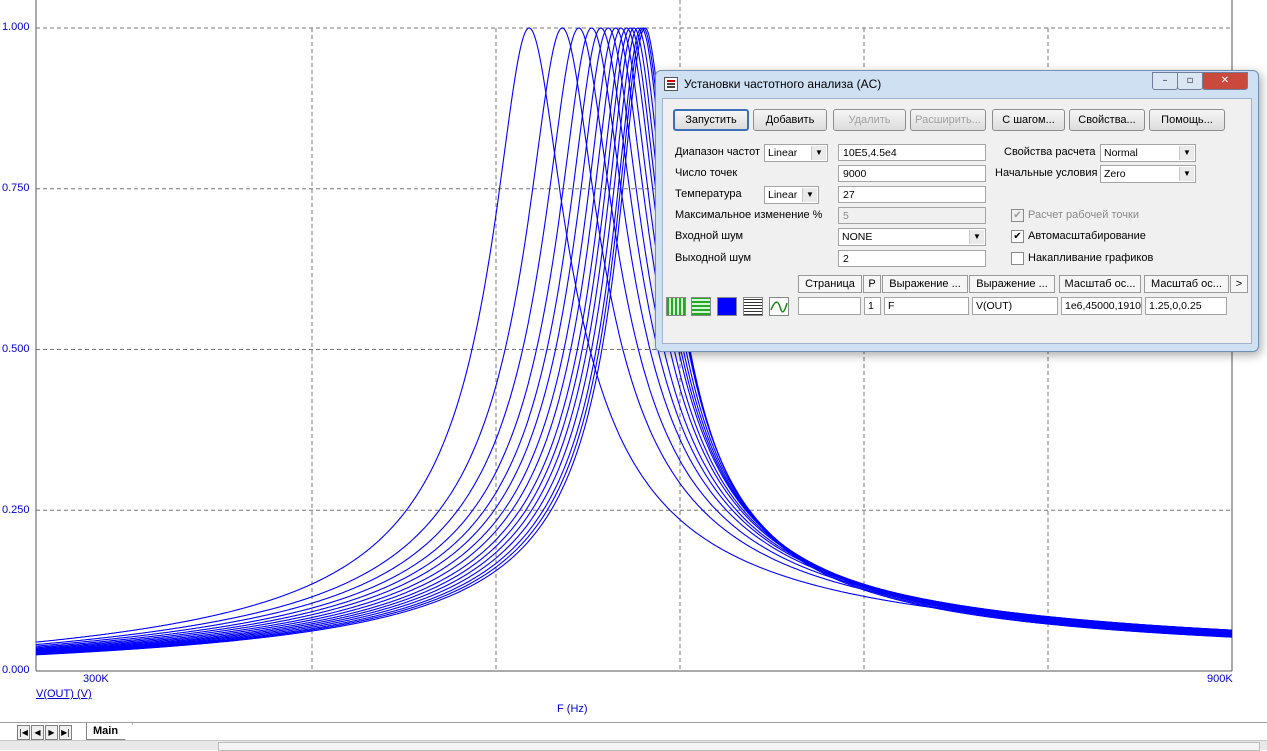  I want to click on output-noise-input: 2, so click(912, 258).